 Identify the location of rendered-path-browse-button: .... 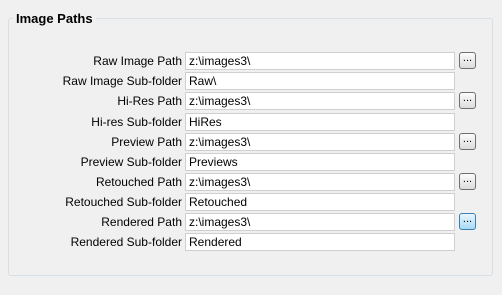
(467, 221).